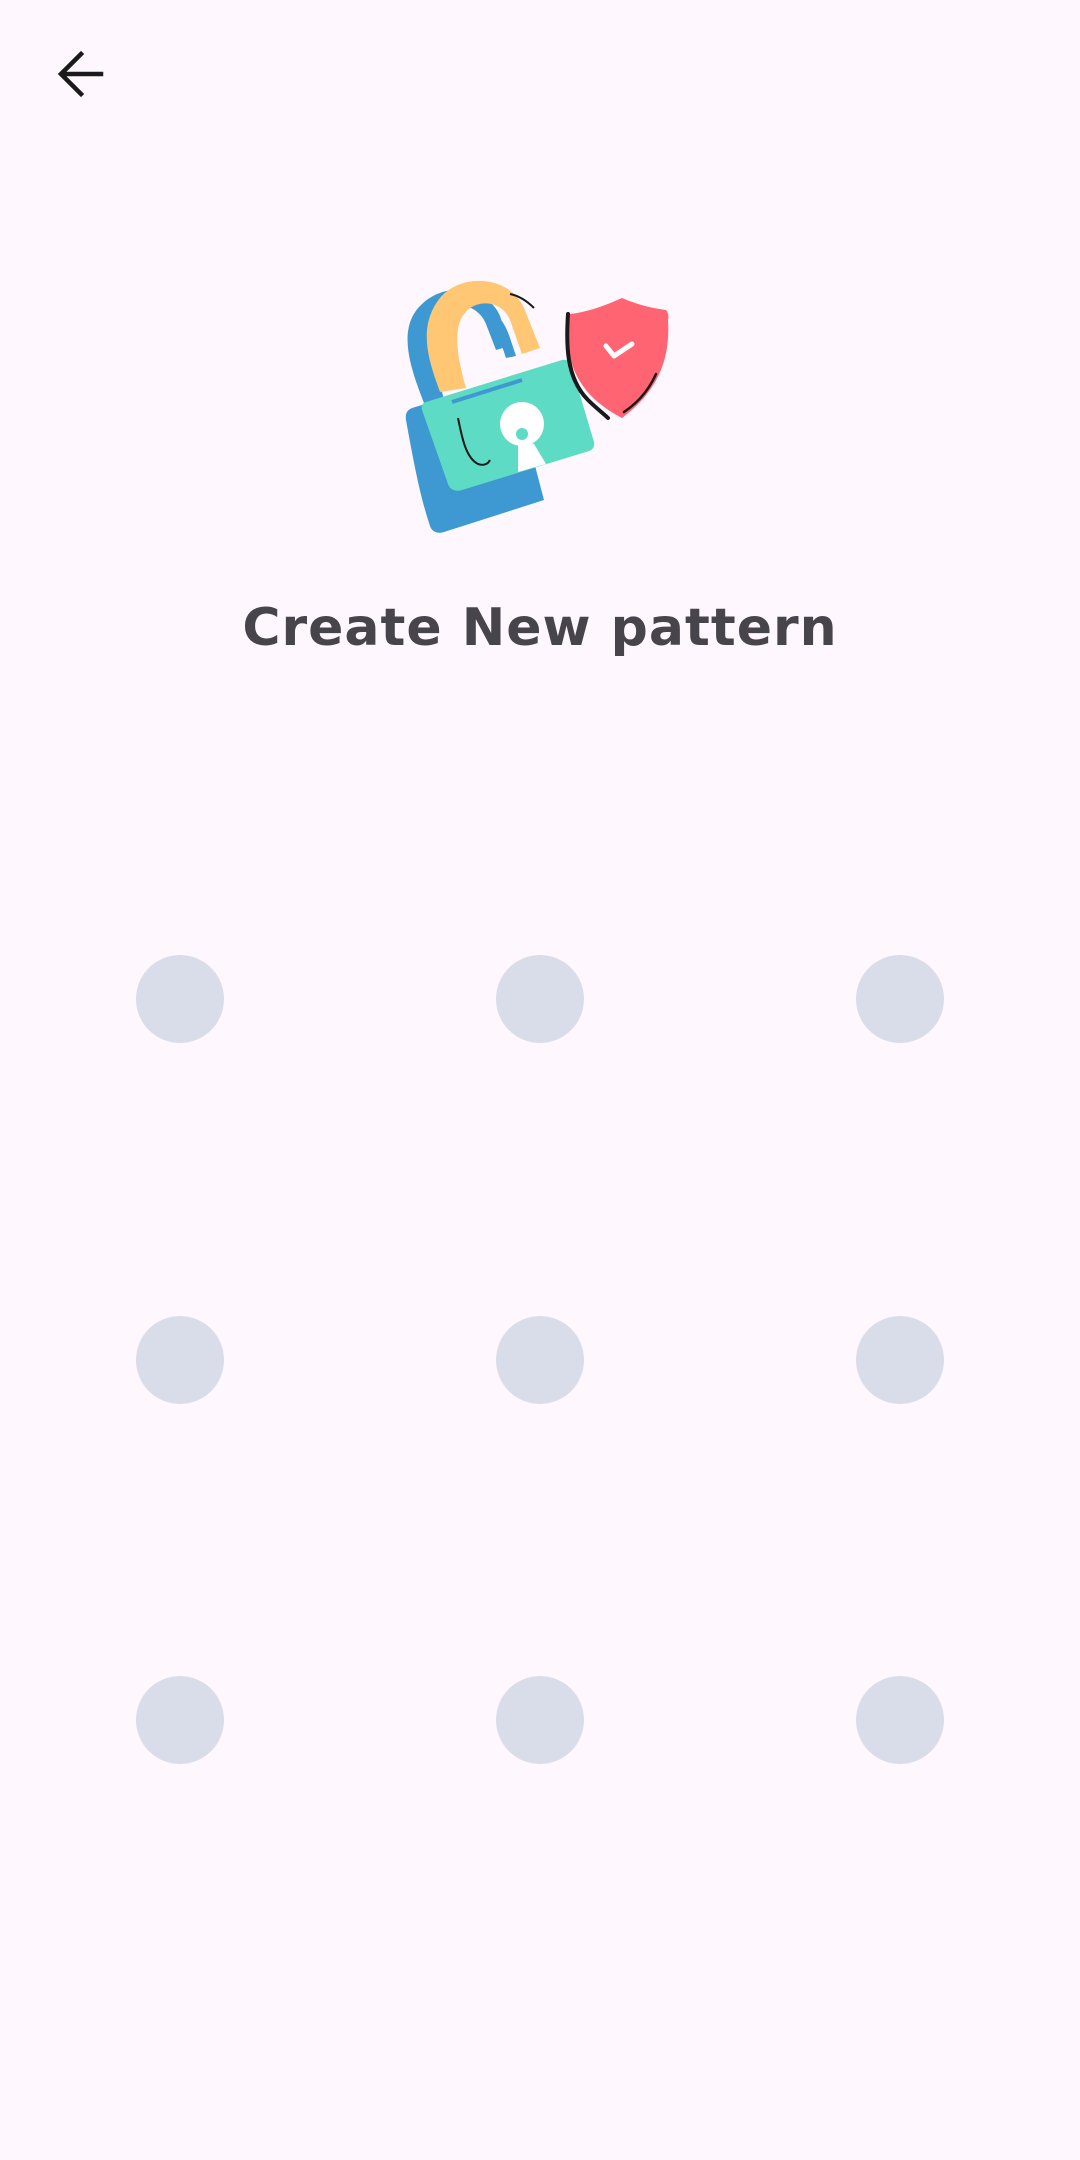 The height and width of the screenshot is (2160, 1080). What do you see at coordinates (537, 406) in the screenshot?
I see `padlock-shield-illustration` at bounding box center [537, 406].